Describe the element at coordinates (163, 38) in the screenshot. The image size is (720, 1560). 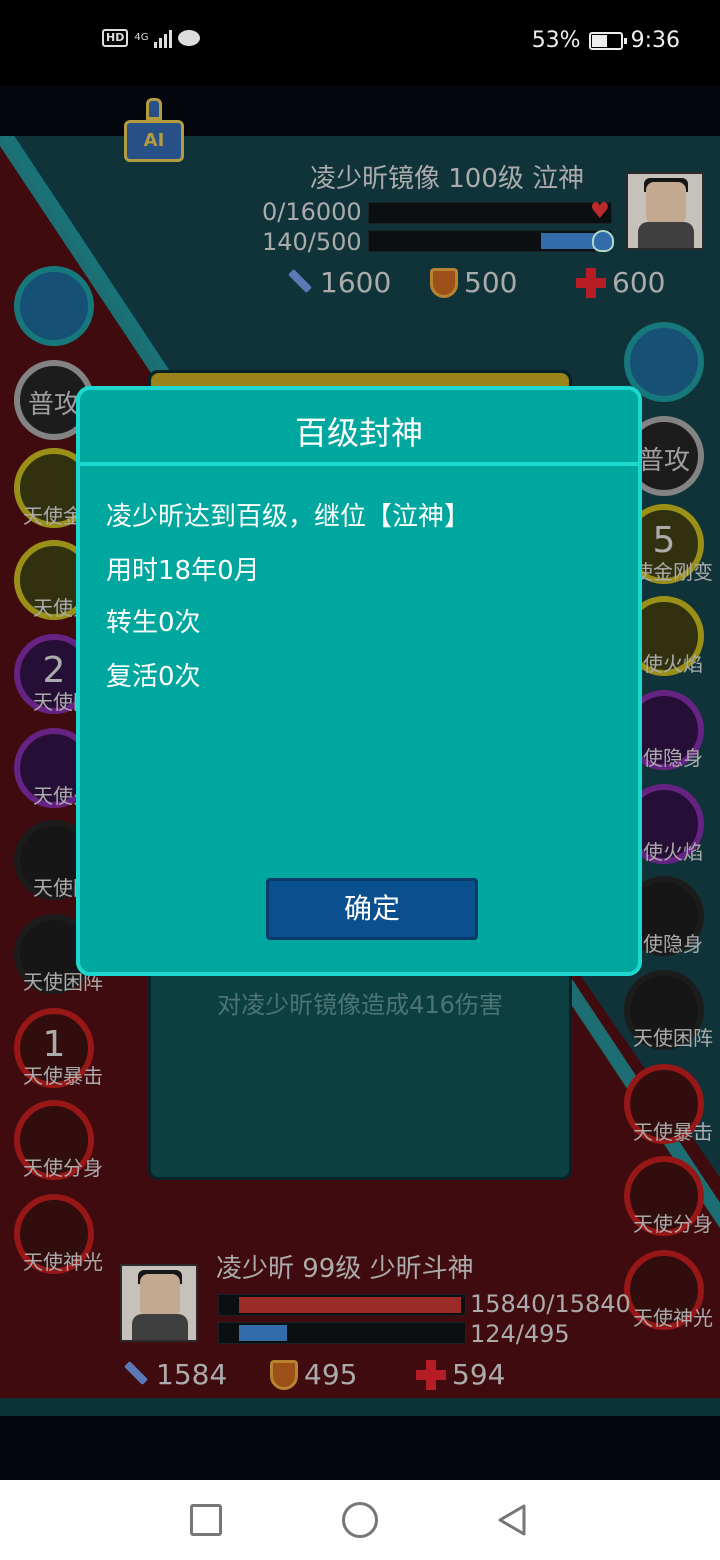
I see `signal-icon` at that location.